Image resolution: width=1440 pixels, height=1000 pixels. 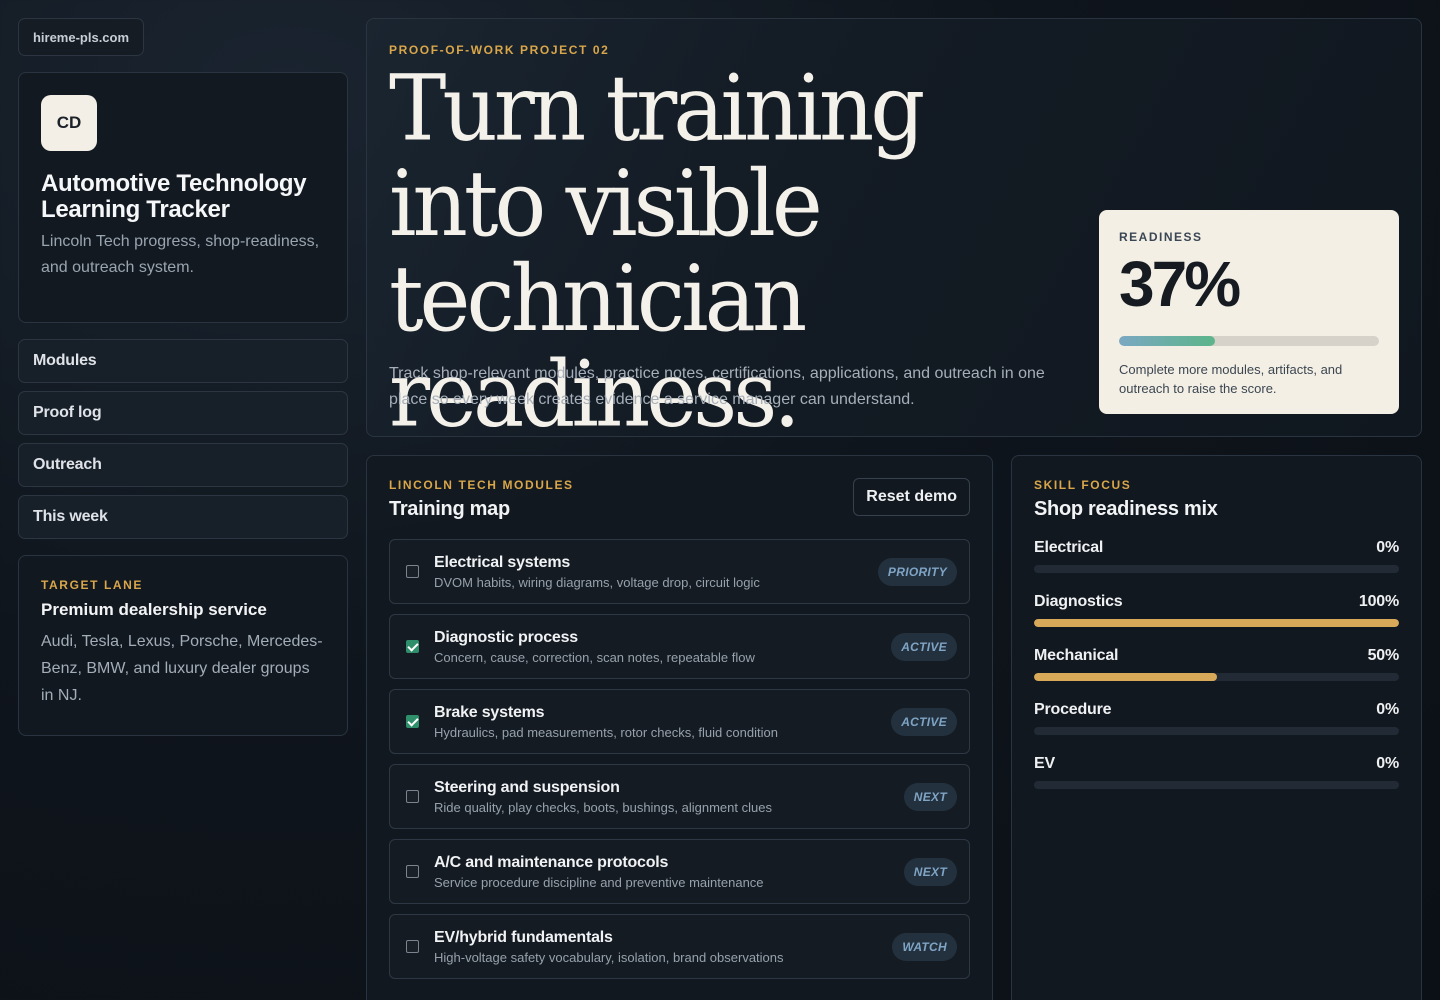 What do you see at coordinates (1076, 655) in the screenshot?
I see `skill-name: Mechanical` at bounding box center [1076, 655].